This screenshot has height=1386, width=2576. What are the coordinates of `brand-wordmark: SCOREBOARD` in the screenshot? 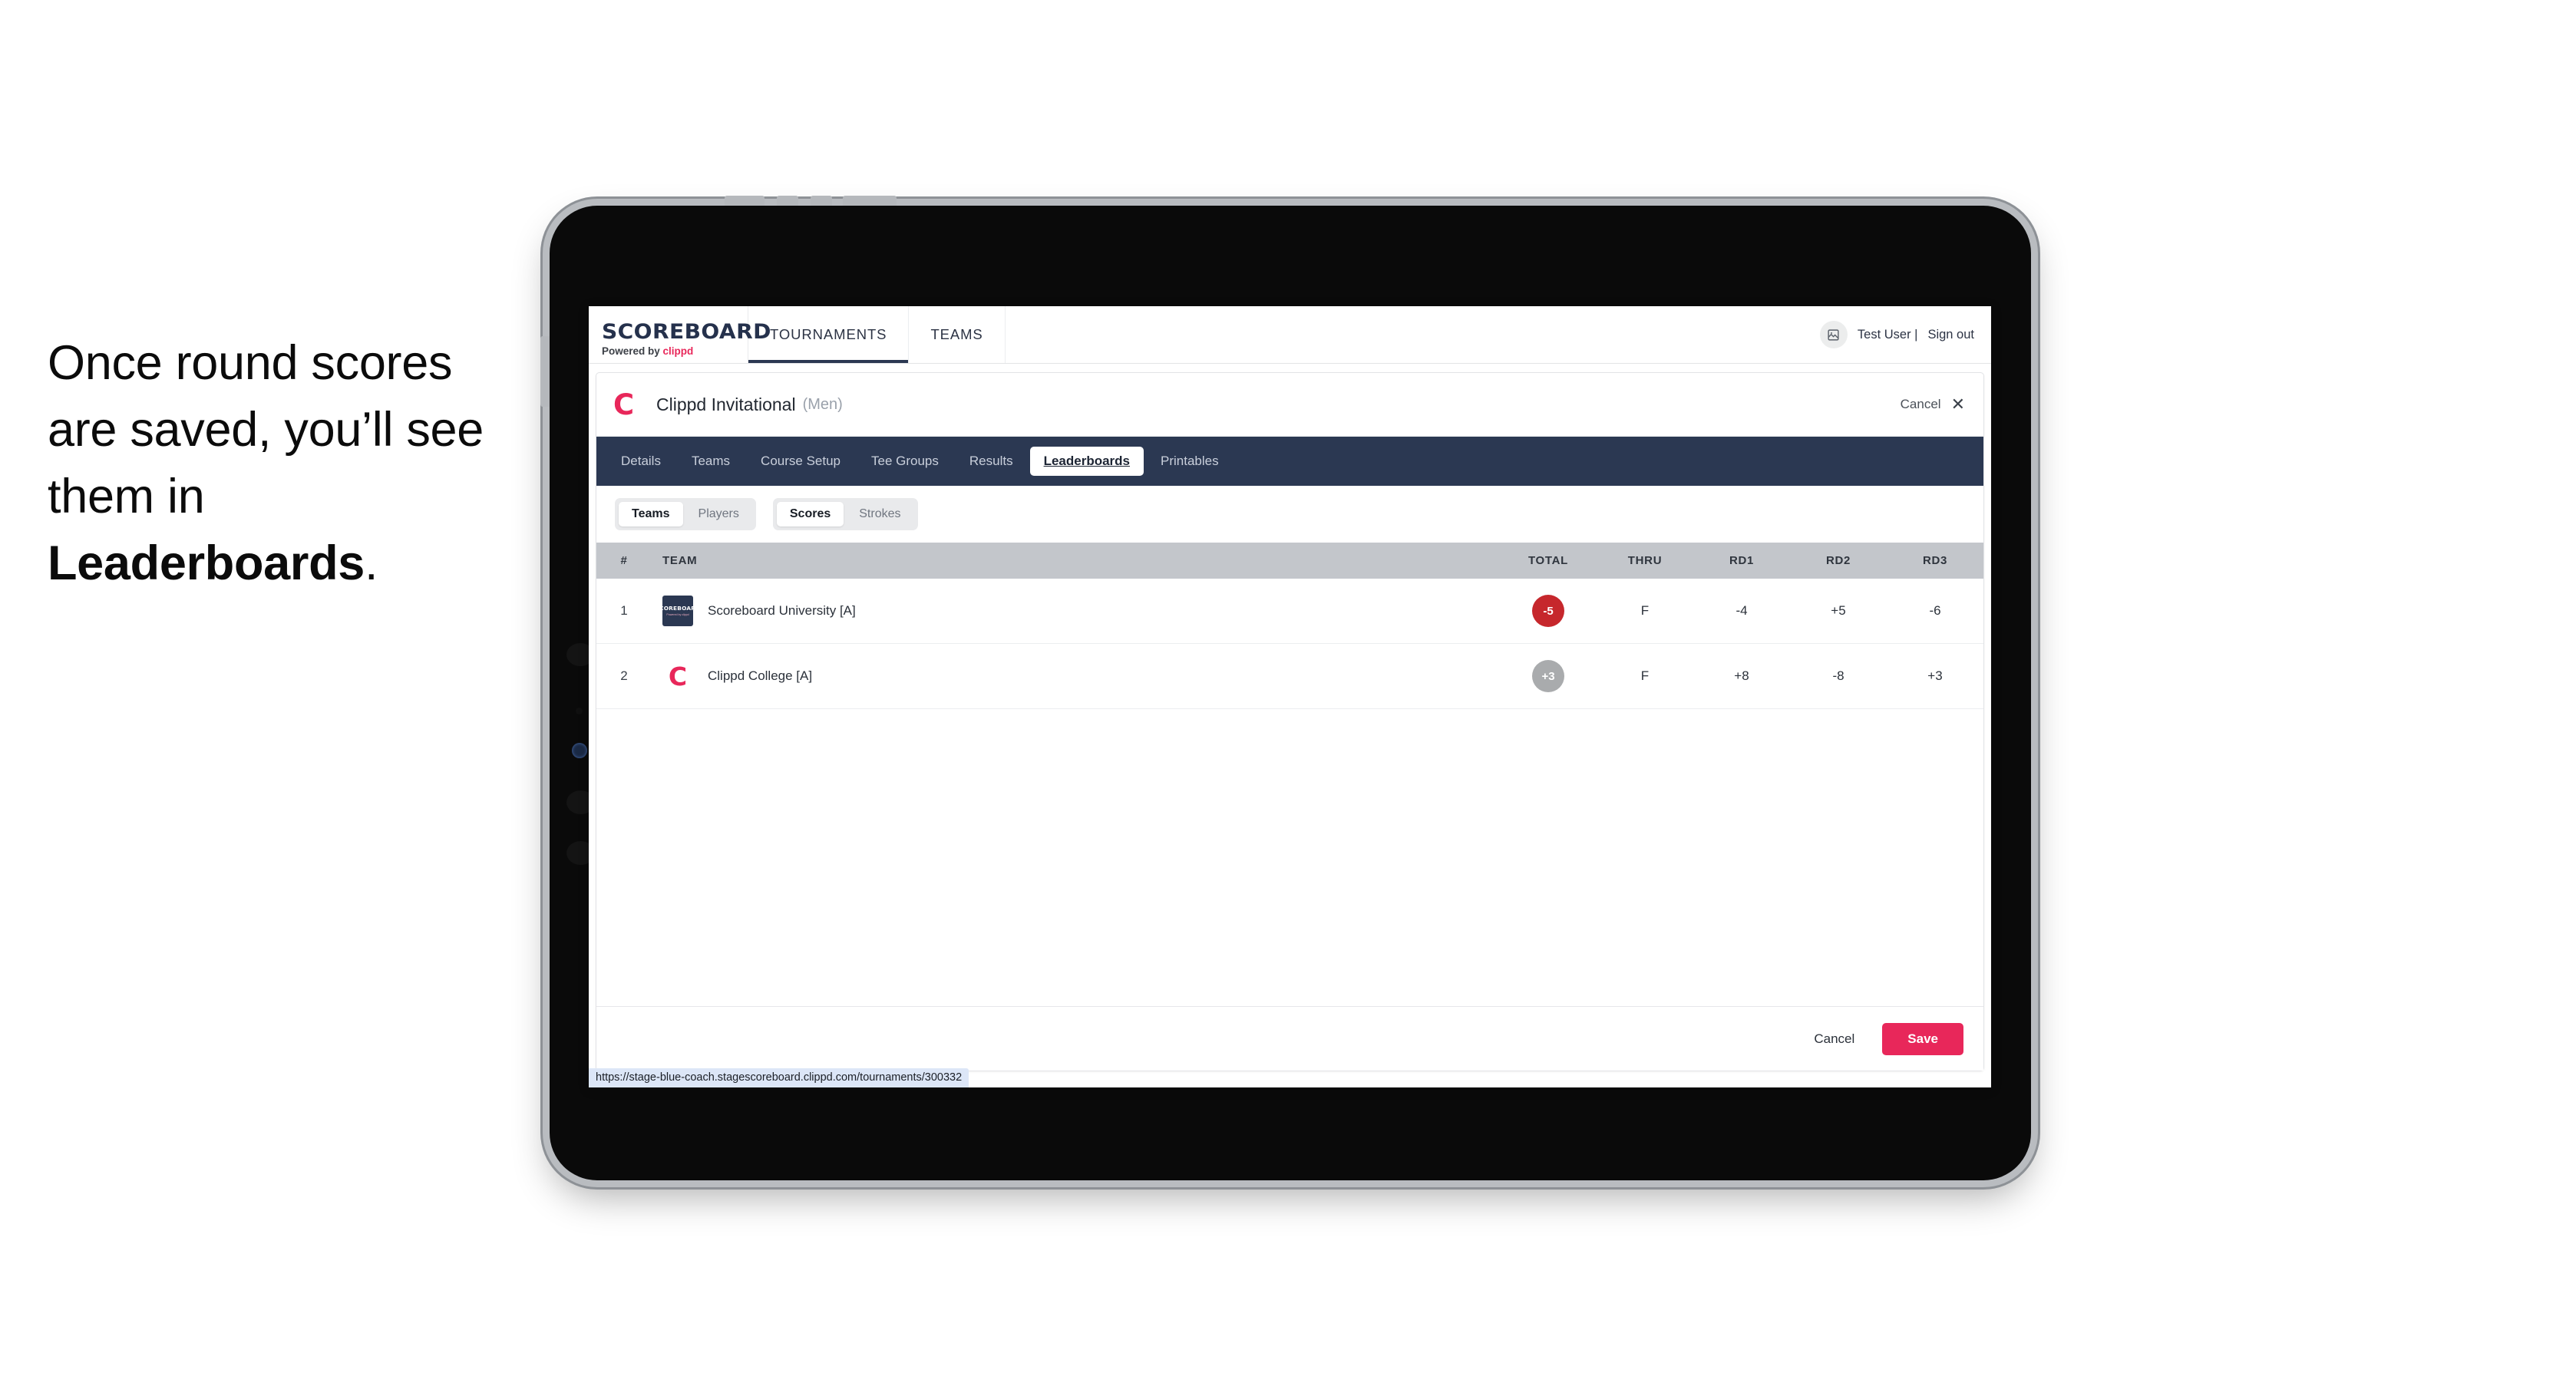 It's located at (686, 331).